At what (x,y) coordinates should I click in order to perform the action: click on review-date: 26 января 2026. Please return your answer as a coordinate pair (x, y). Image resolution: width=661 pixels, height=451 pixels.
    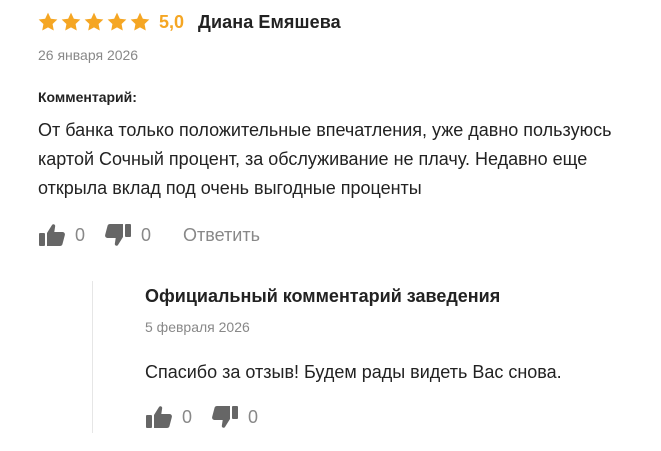
    Looking at the image, I should click on (88, 55).